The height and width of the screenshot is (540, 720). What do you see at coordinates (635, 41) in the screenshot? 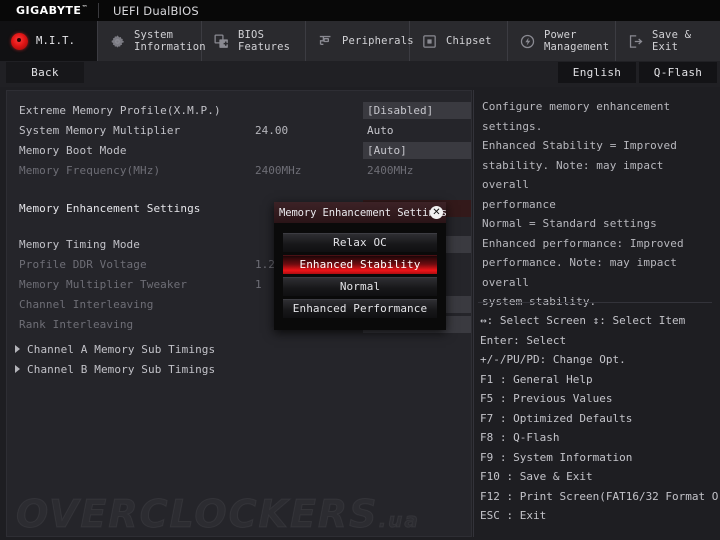
I see `exit-door-icon` at bounding box center [635, 41].